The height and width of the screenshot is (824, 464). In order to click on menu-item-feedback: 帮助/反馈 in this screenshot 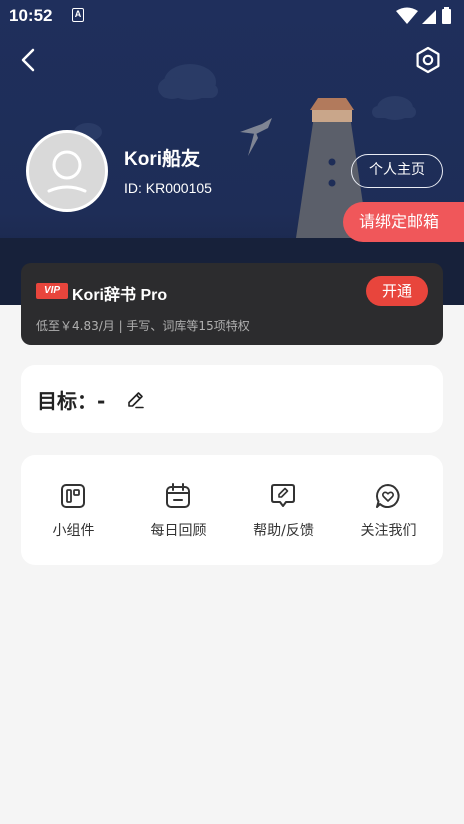, I will do `click(283, 510)`.